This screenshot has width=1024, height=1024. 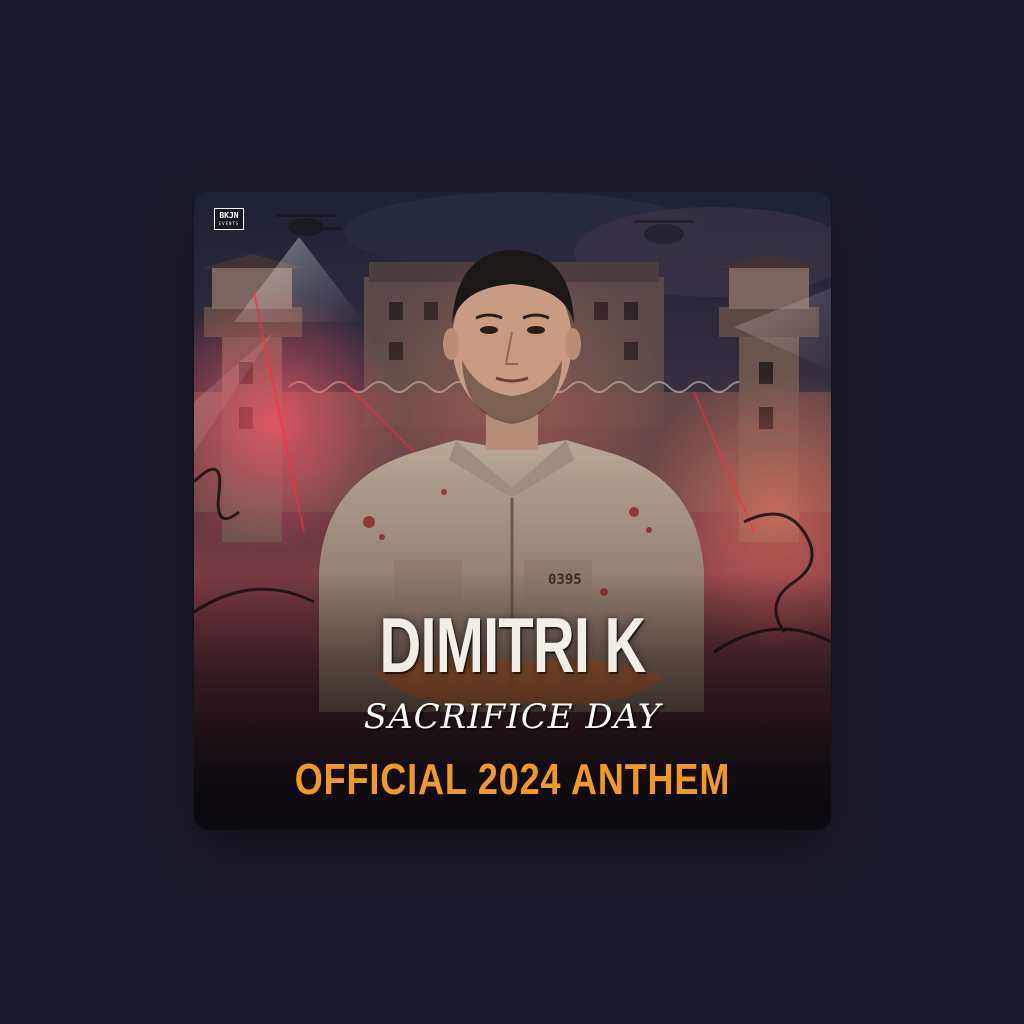 What do you see at coordinates (229, 223) in the screenshot?
I see `label-logo-subtext: EVENTS` at bounding box center [229, 223].